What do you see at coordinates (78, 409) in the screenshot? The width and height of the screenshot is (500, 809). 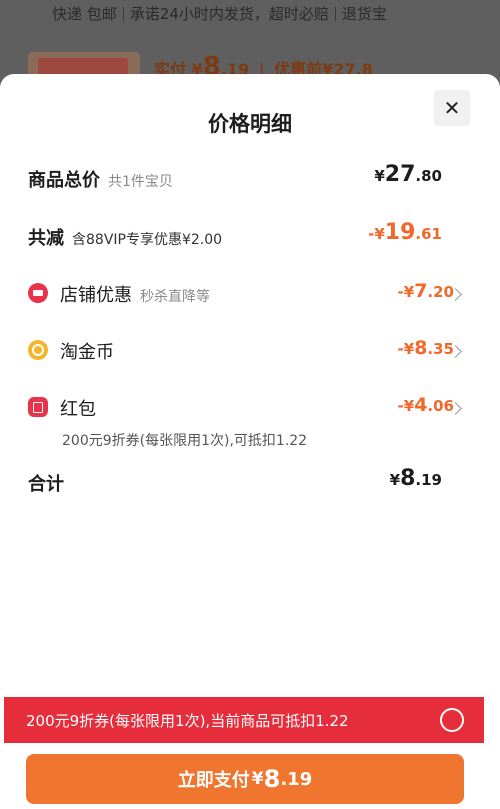 I see `red-packet-label: 红包` at bounding box center [78, 409].